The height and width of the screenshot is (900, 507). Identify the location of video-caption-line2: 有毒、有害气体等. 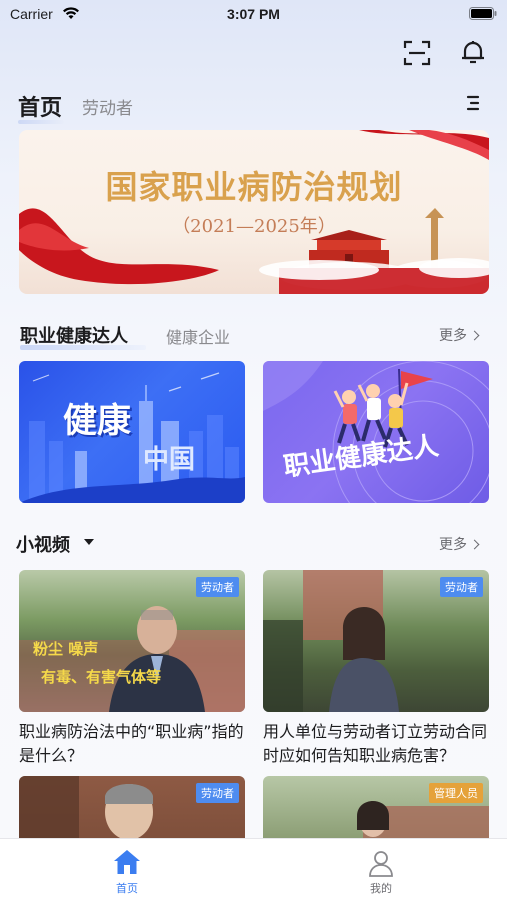
(101, 677).